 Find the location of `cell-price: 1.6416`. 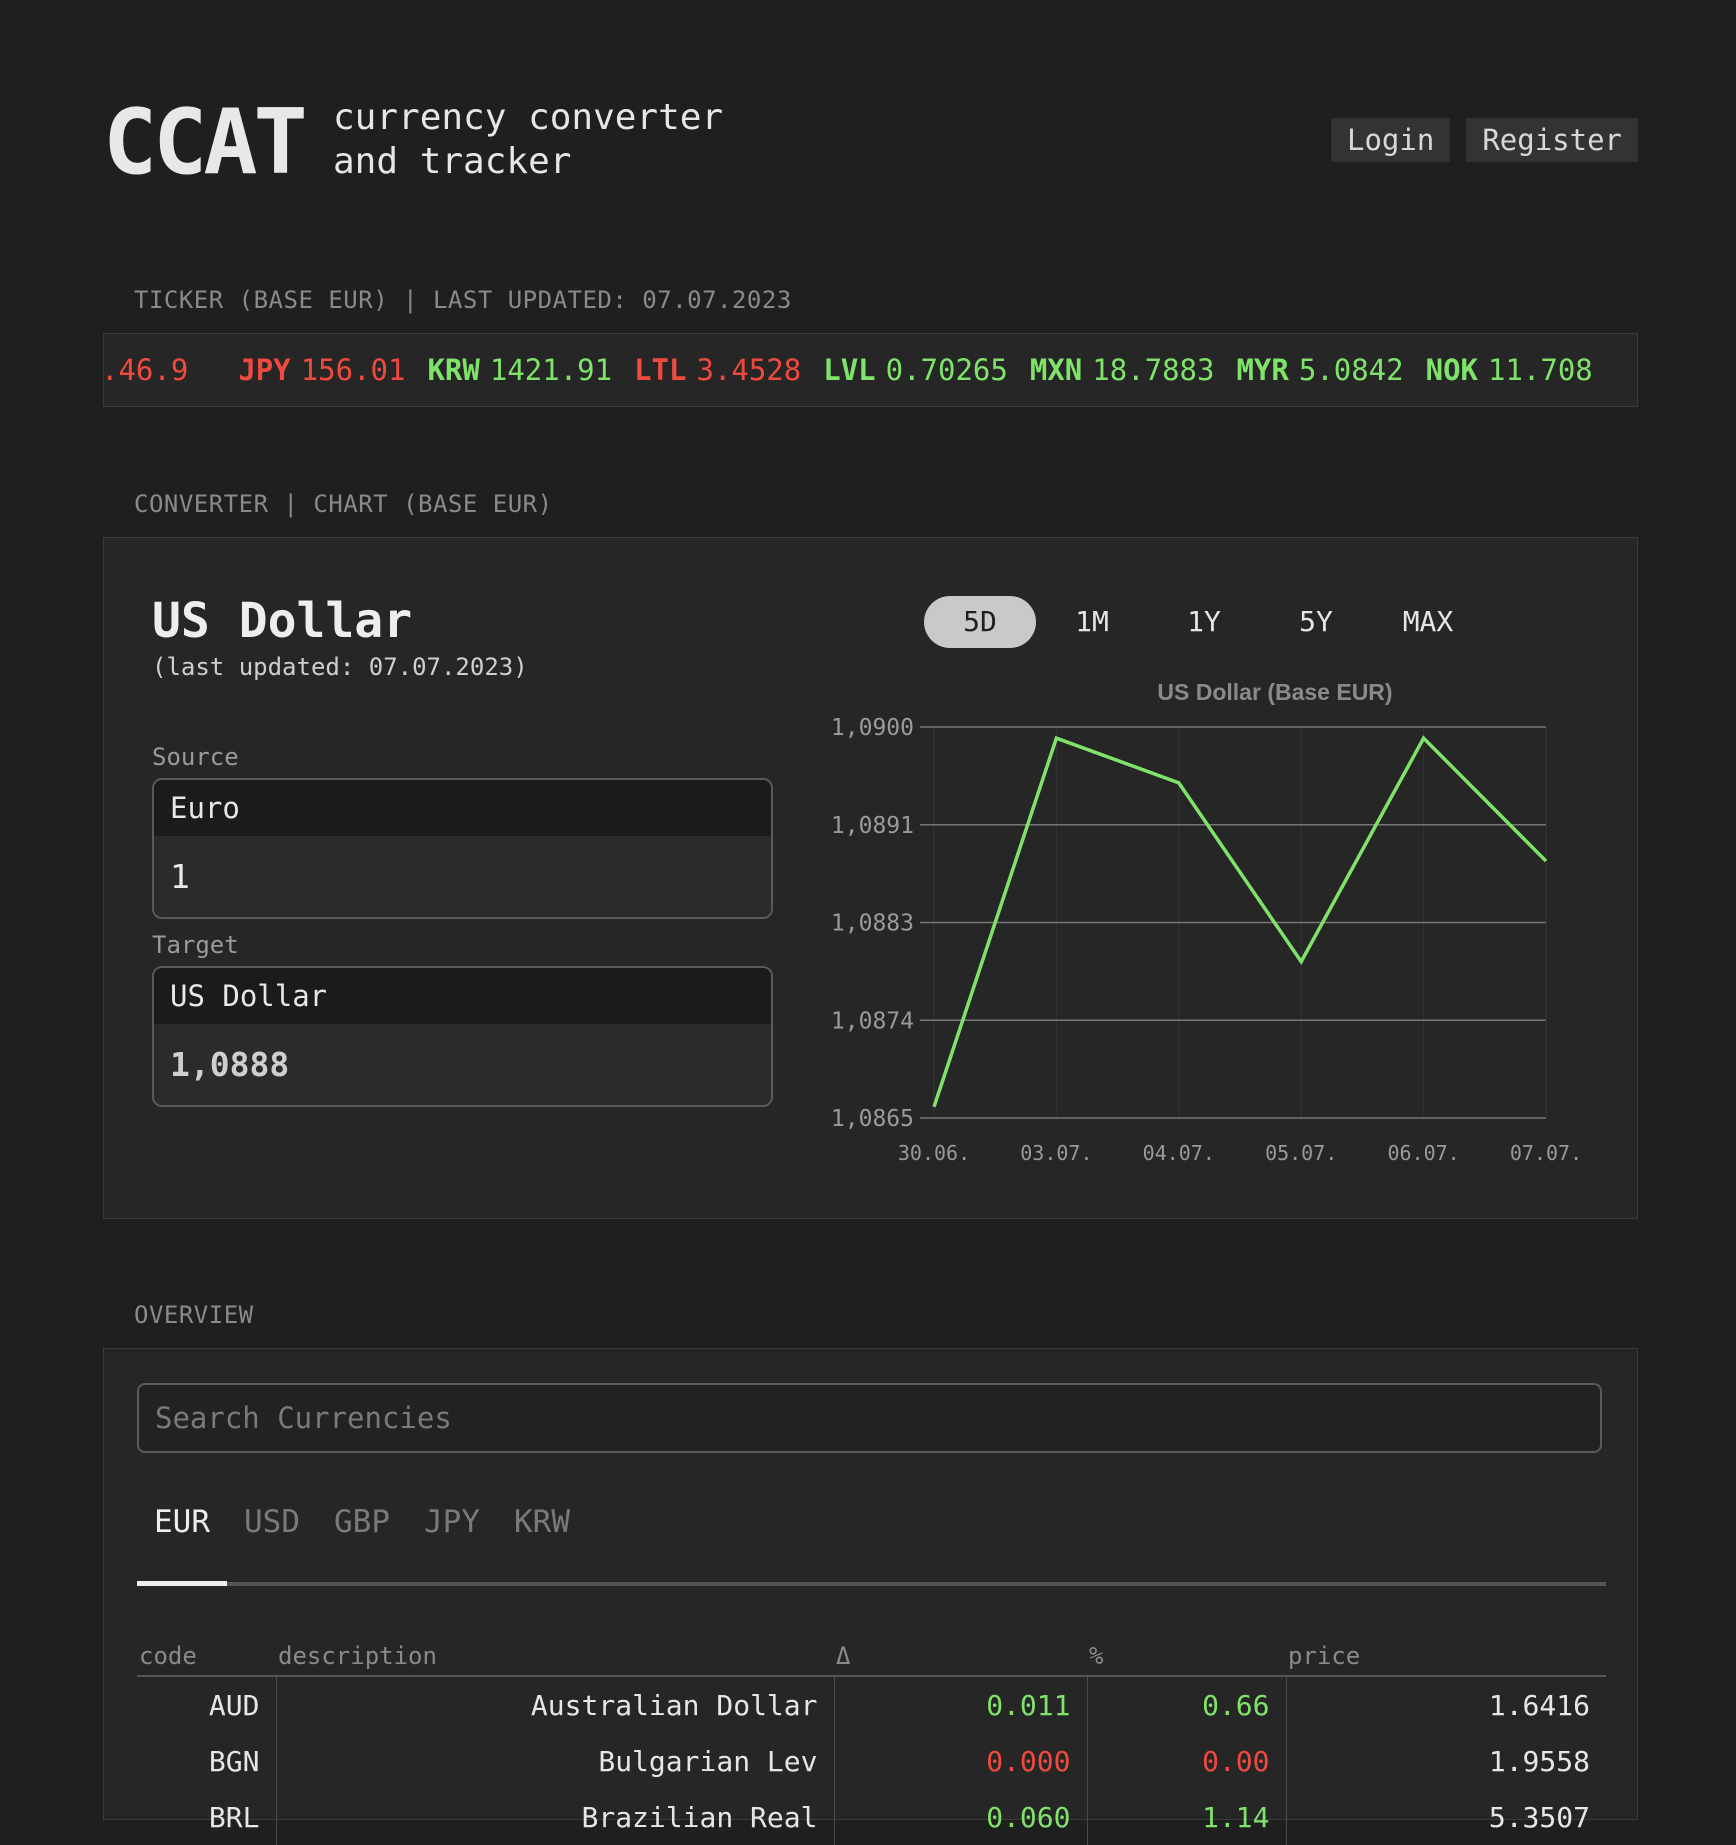

cell-price: 1.6416 is located at coordinates (1539, 1705).